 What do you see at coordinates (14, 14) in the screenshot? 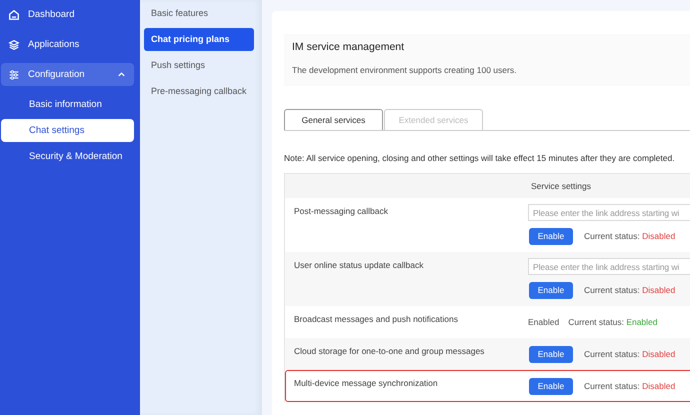
I see `home-icon` at bounding box center [14, 14].